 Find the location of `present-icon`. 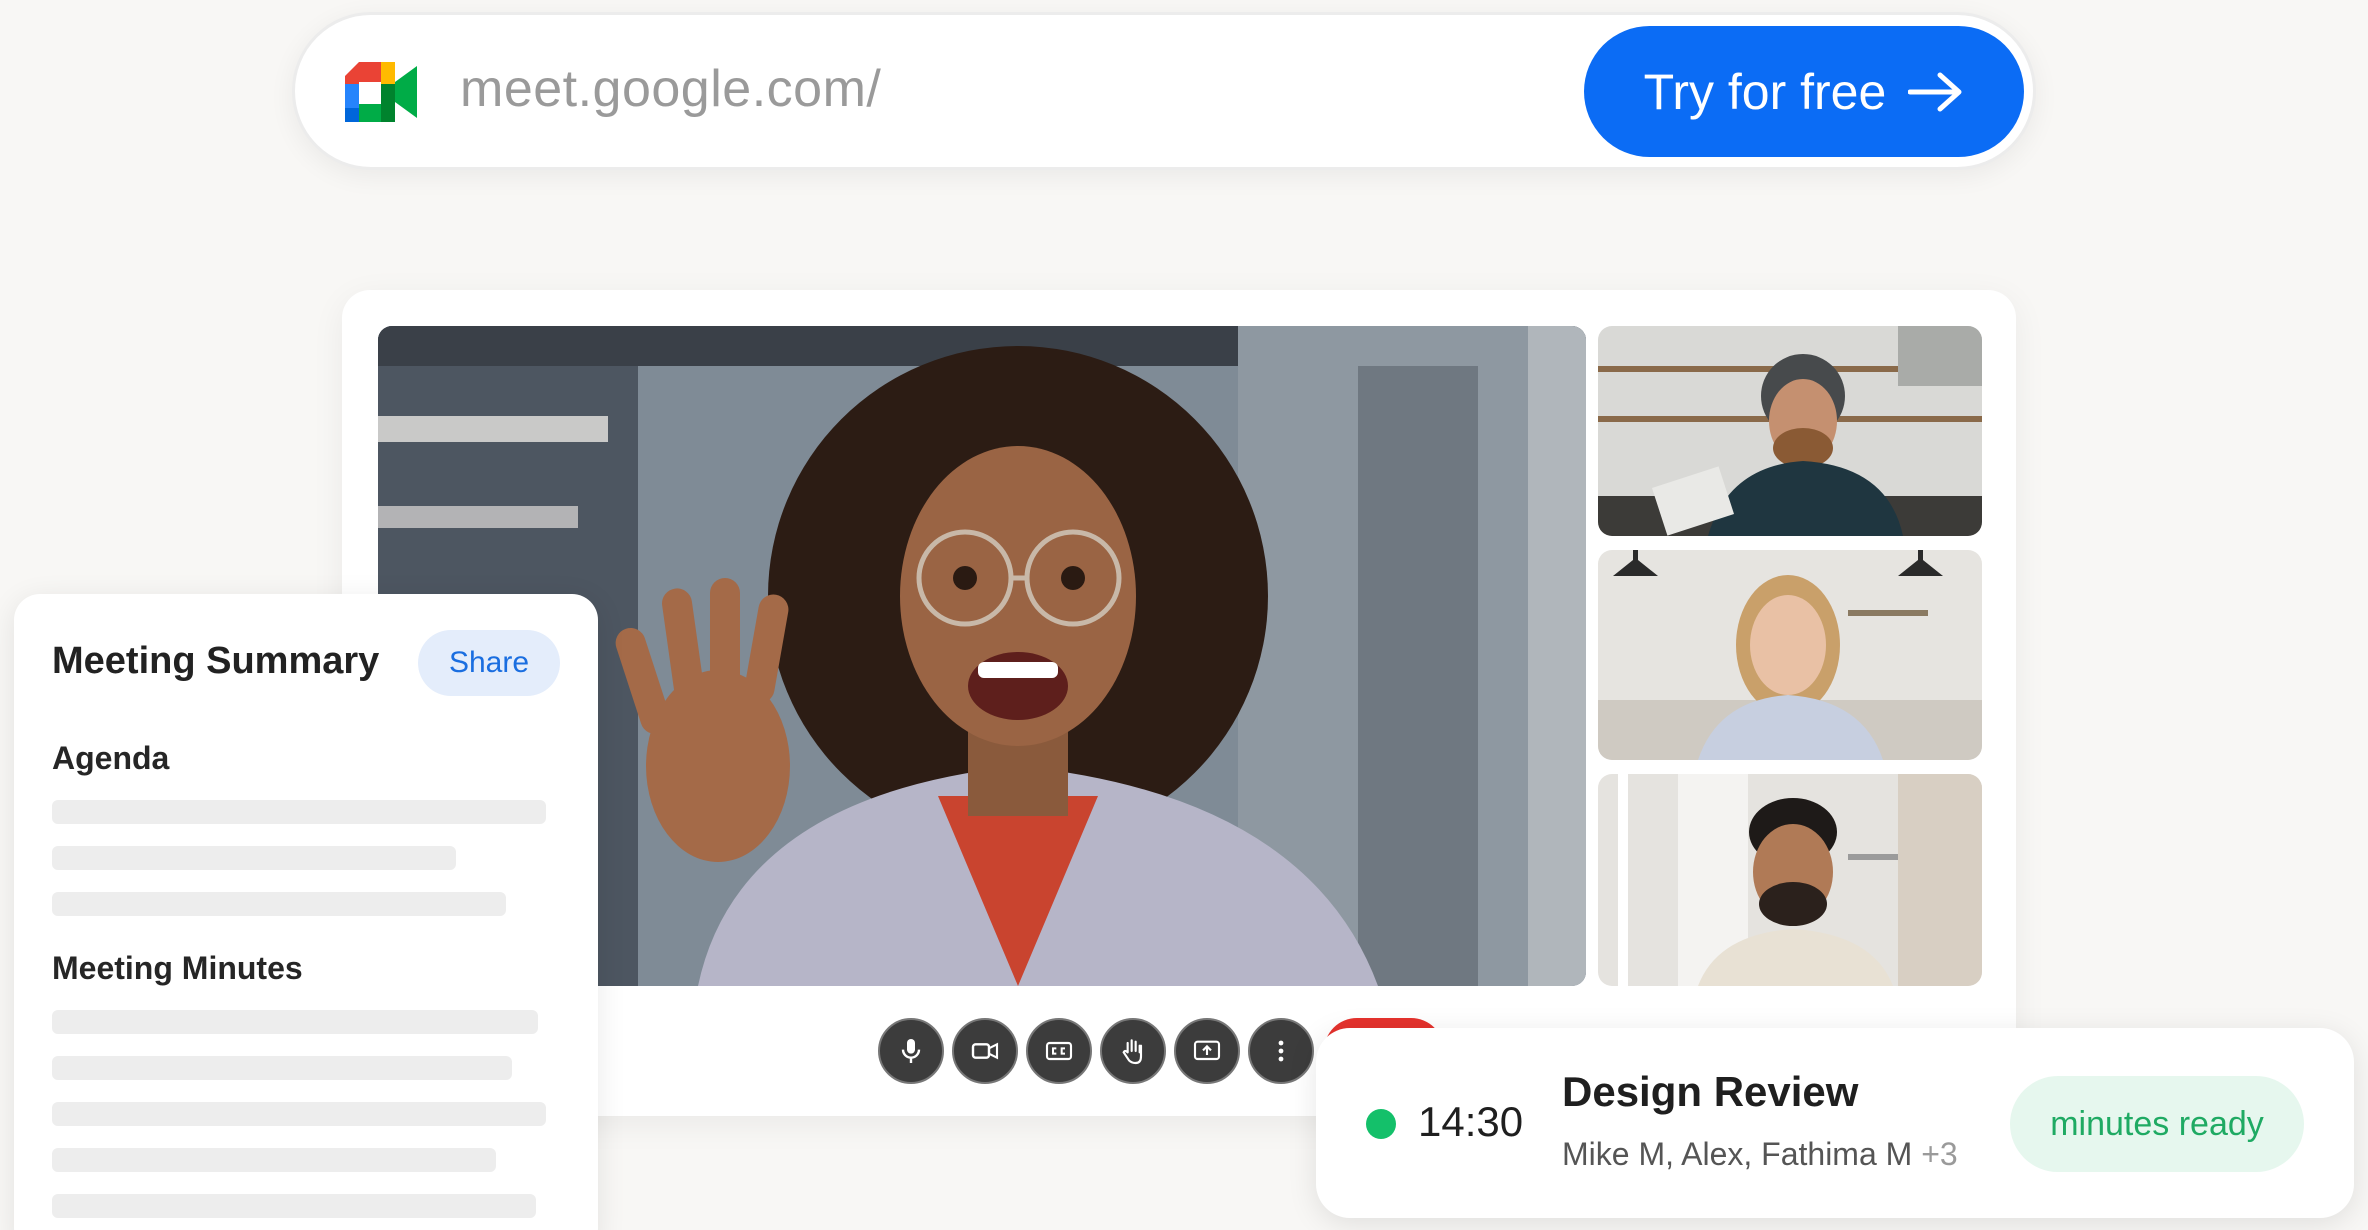

present-icon is located at coordinates (1207, 1050).